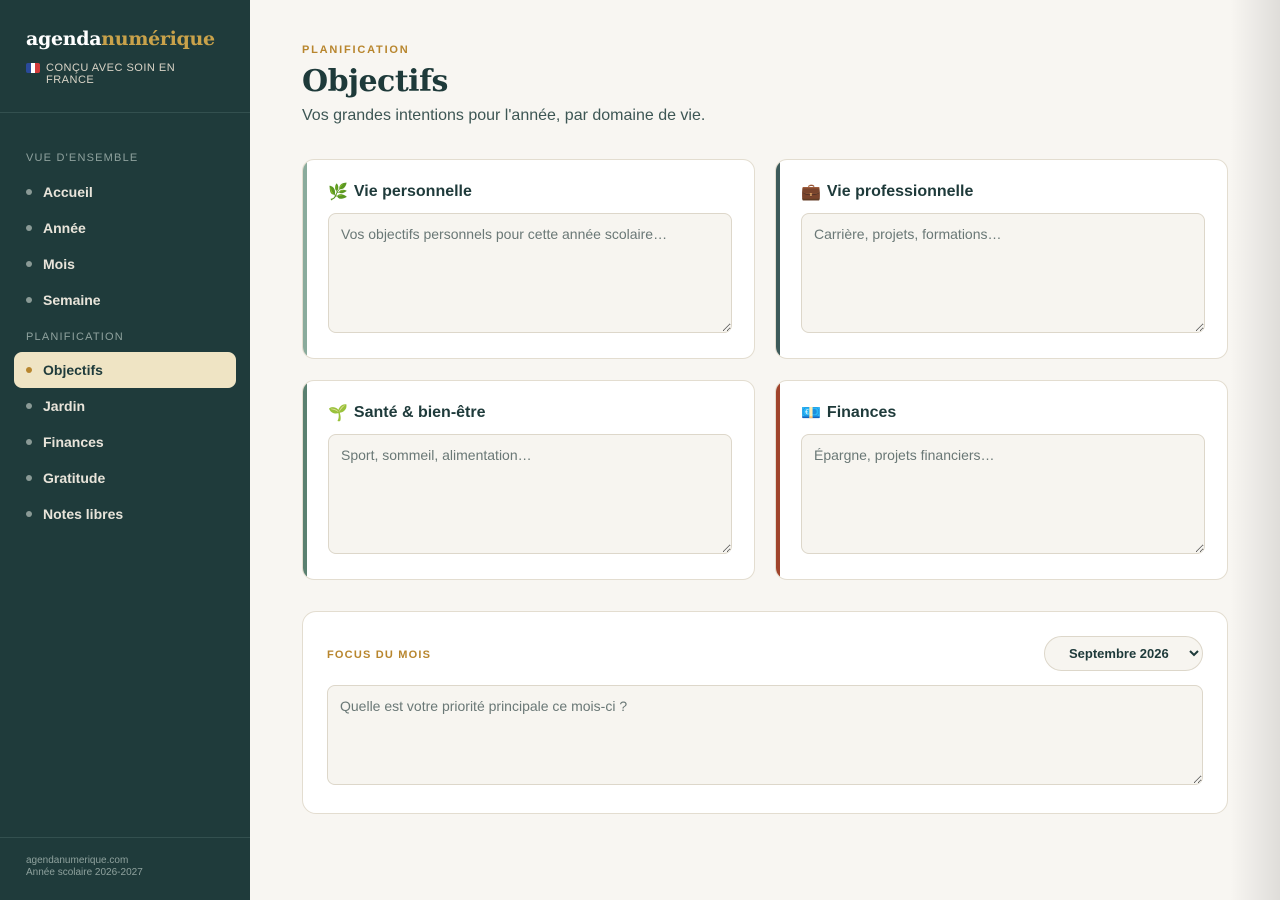  I want to click on personal-goals-textarea, so click(530, 273).